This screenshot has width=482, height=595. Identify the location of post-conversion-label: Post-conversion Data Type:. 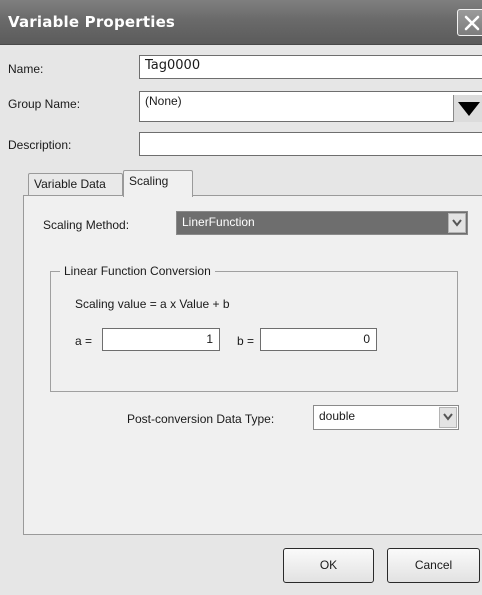
(201, 419).